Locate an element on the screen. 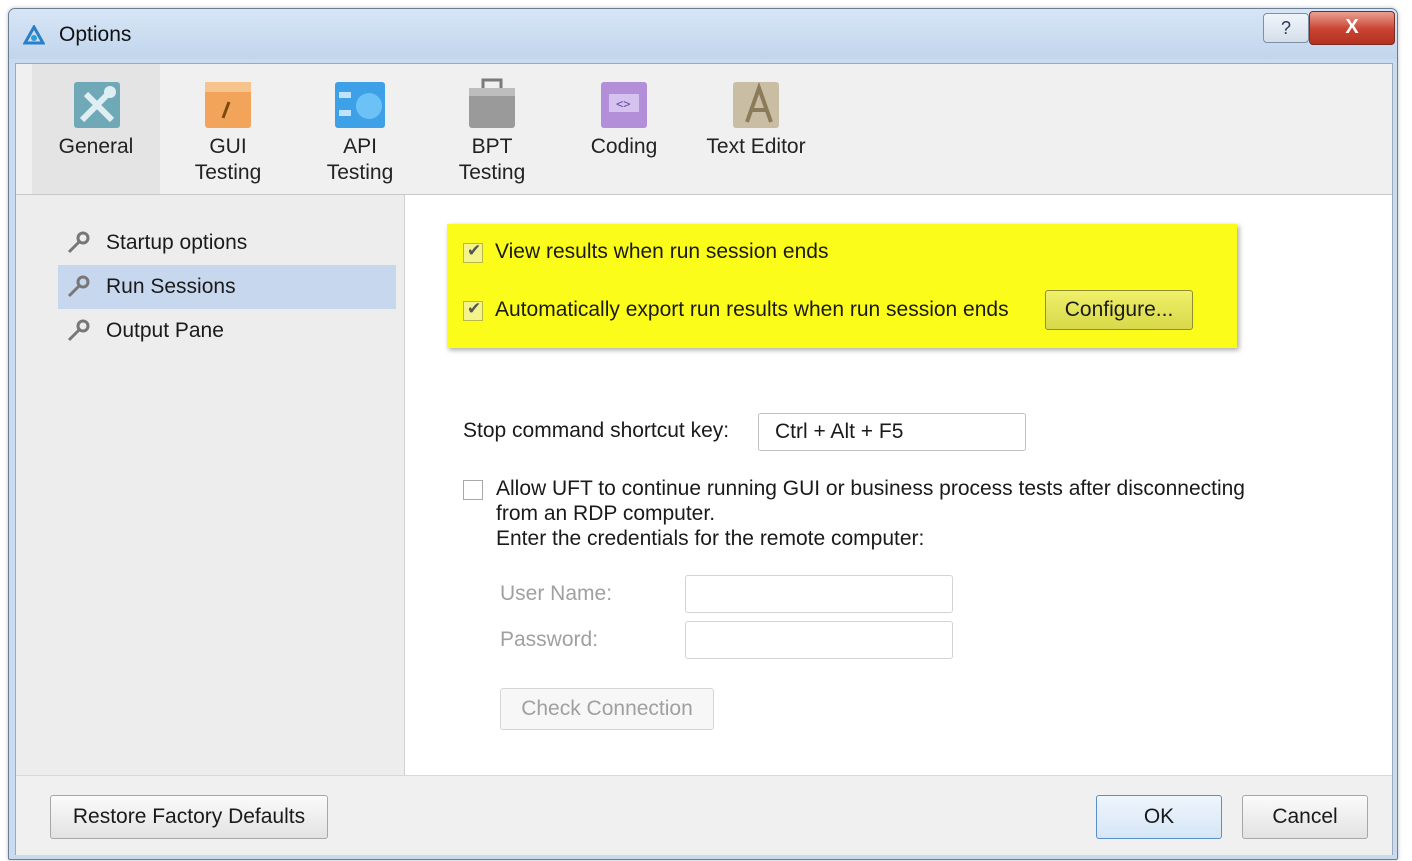 Image resolution: width=1412 pixels, height=861 pixels. user-name-label: User Name: is located at coordinates (556, 593).